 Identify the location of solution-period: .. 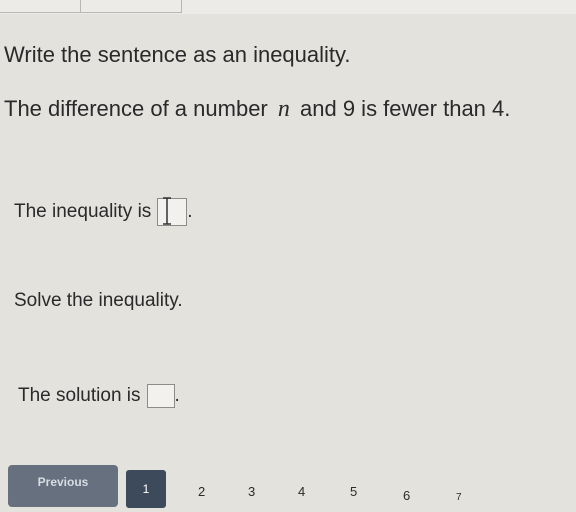
(177, 396).